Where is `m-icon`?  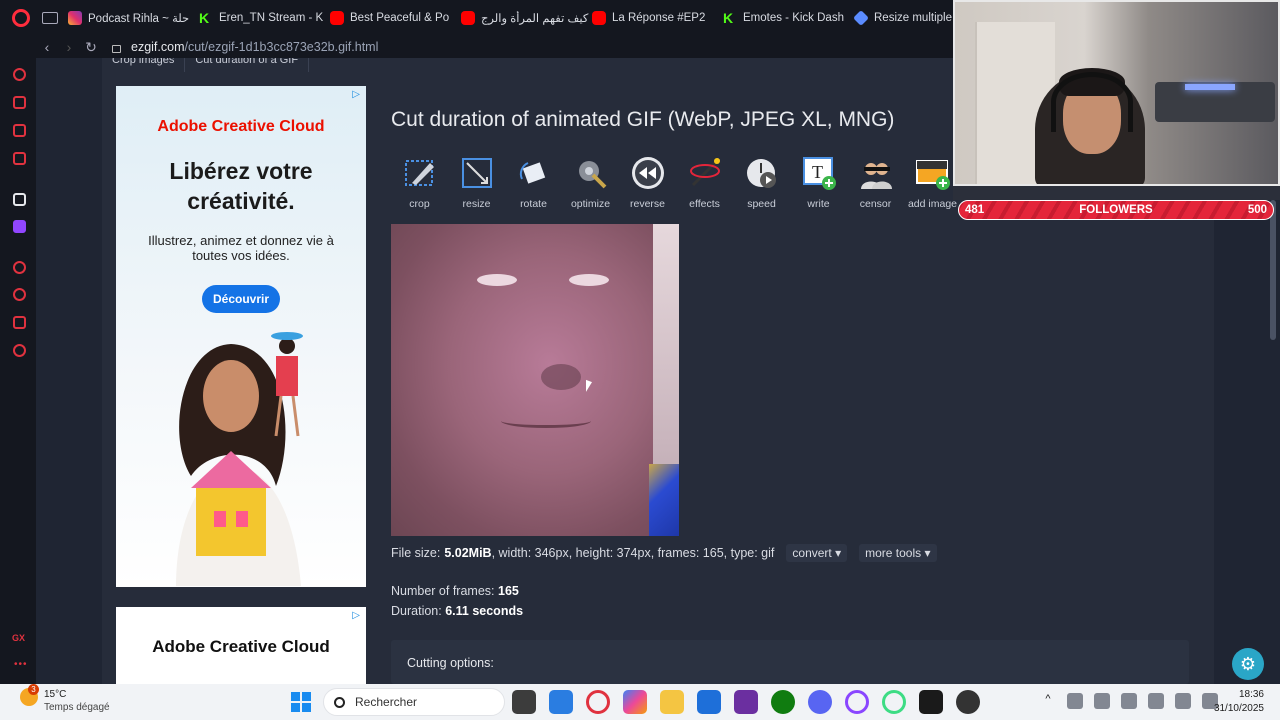
m-icon is located at coordinates (19, 158).